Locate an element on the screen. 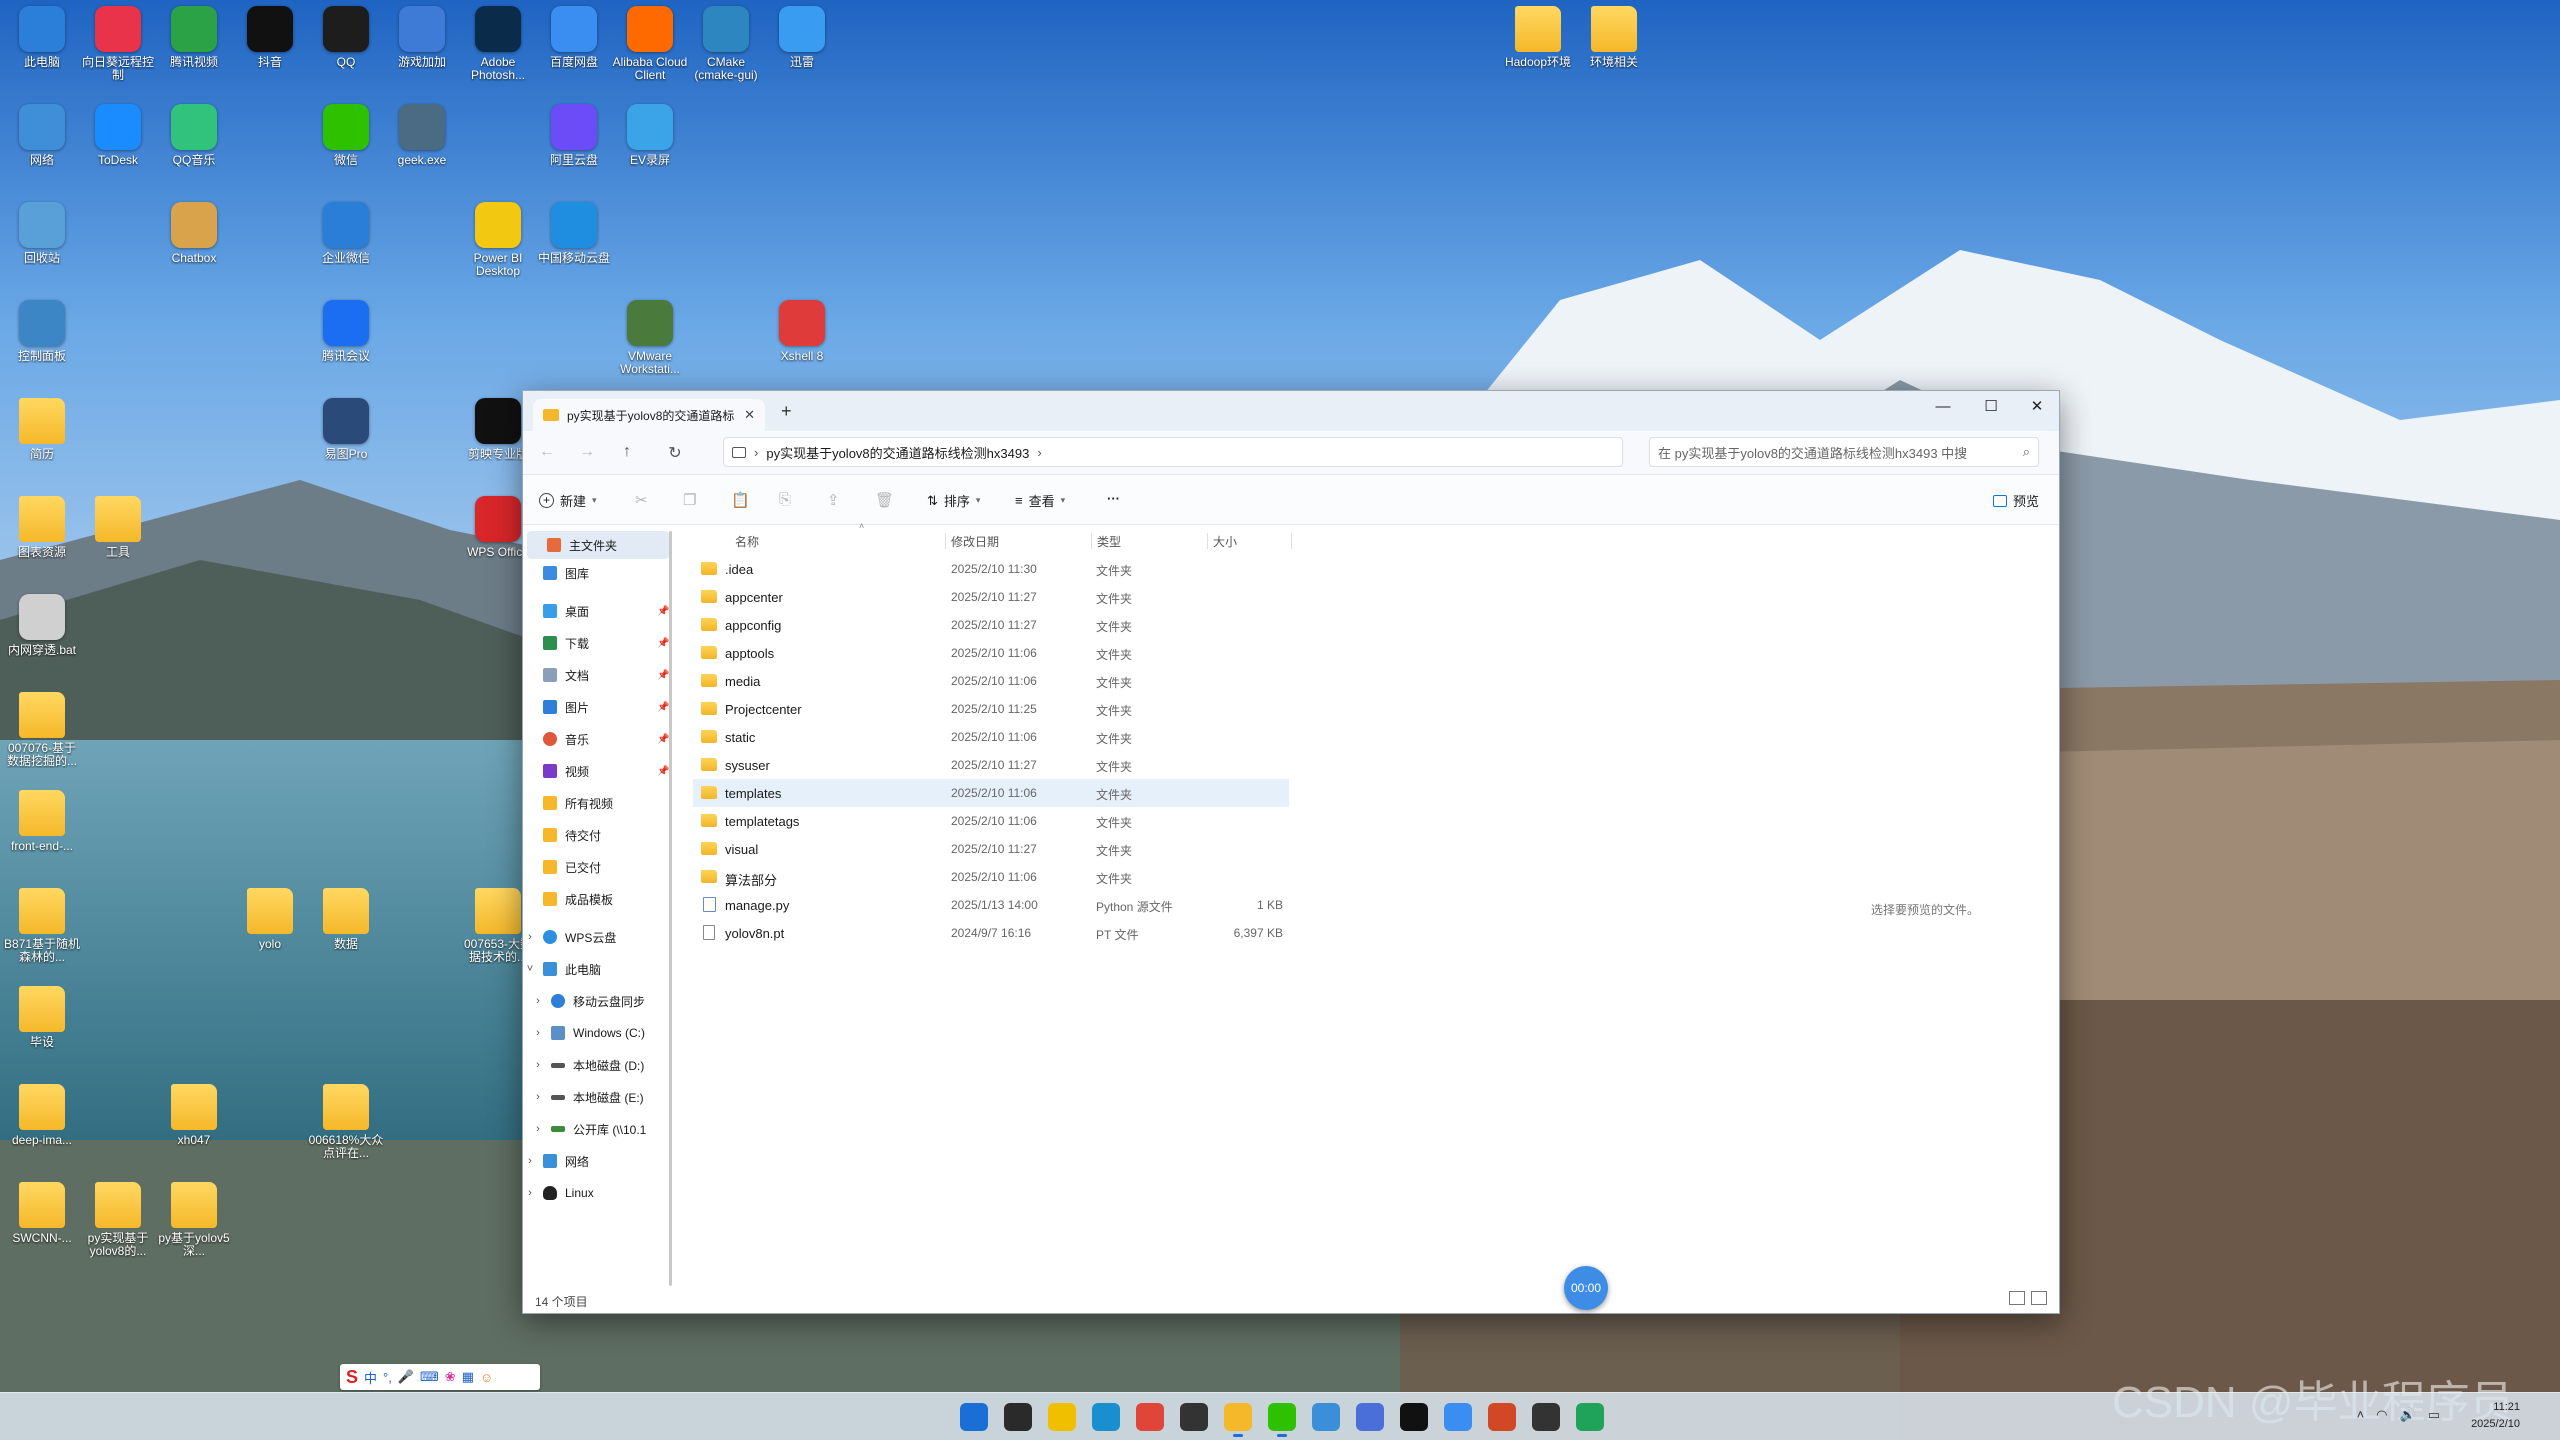 The width and height of the screenshot is (2560, 1440). nav-item-linux: › Linux is located at coordinates (597, 1193).